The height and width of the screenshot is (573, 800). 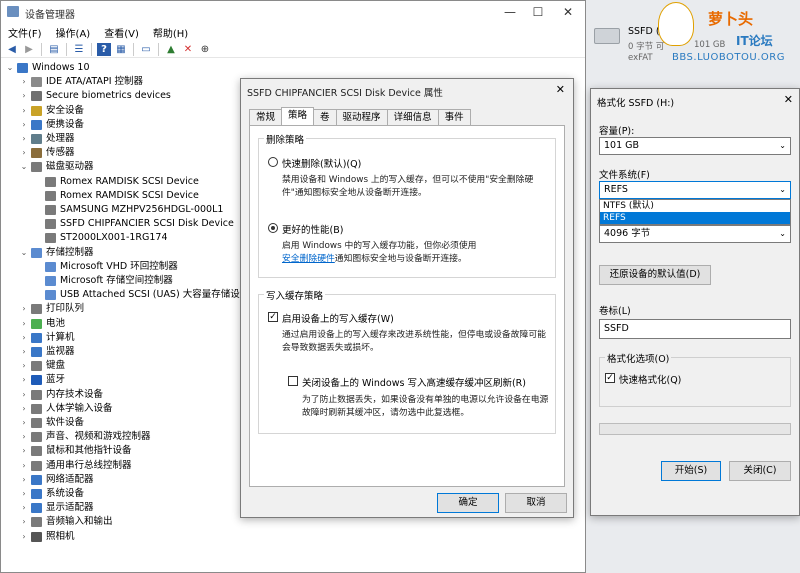 I want to click on enable-write-cache-checkbox: ✓, so click(x=273, y=317).